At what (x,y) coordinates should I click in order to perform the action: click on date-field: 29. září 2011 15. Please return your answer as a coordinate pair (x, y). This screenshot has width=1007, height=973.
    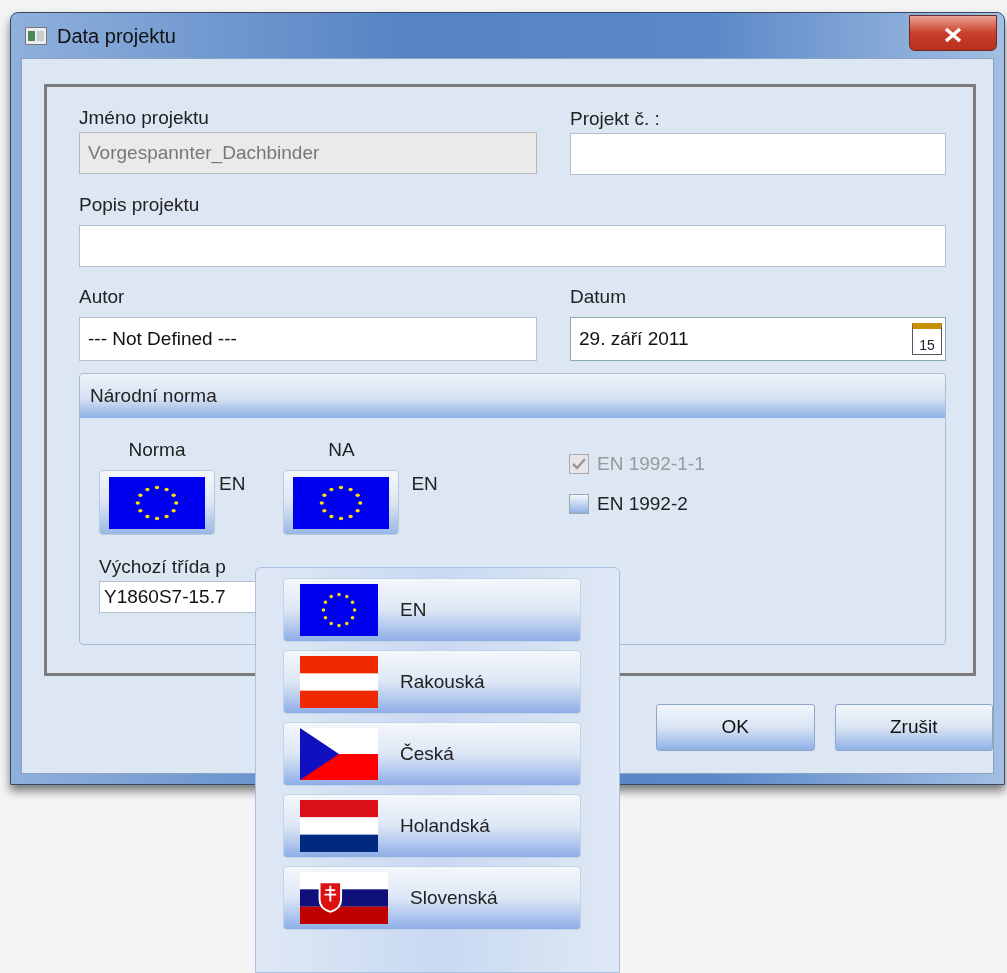
    Looking at the image, I should click on (758, 339).